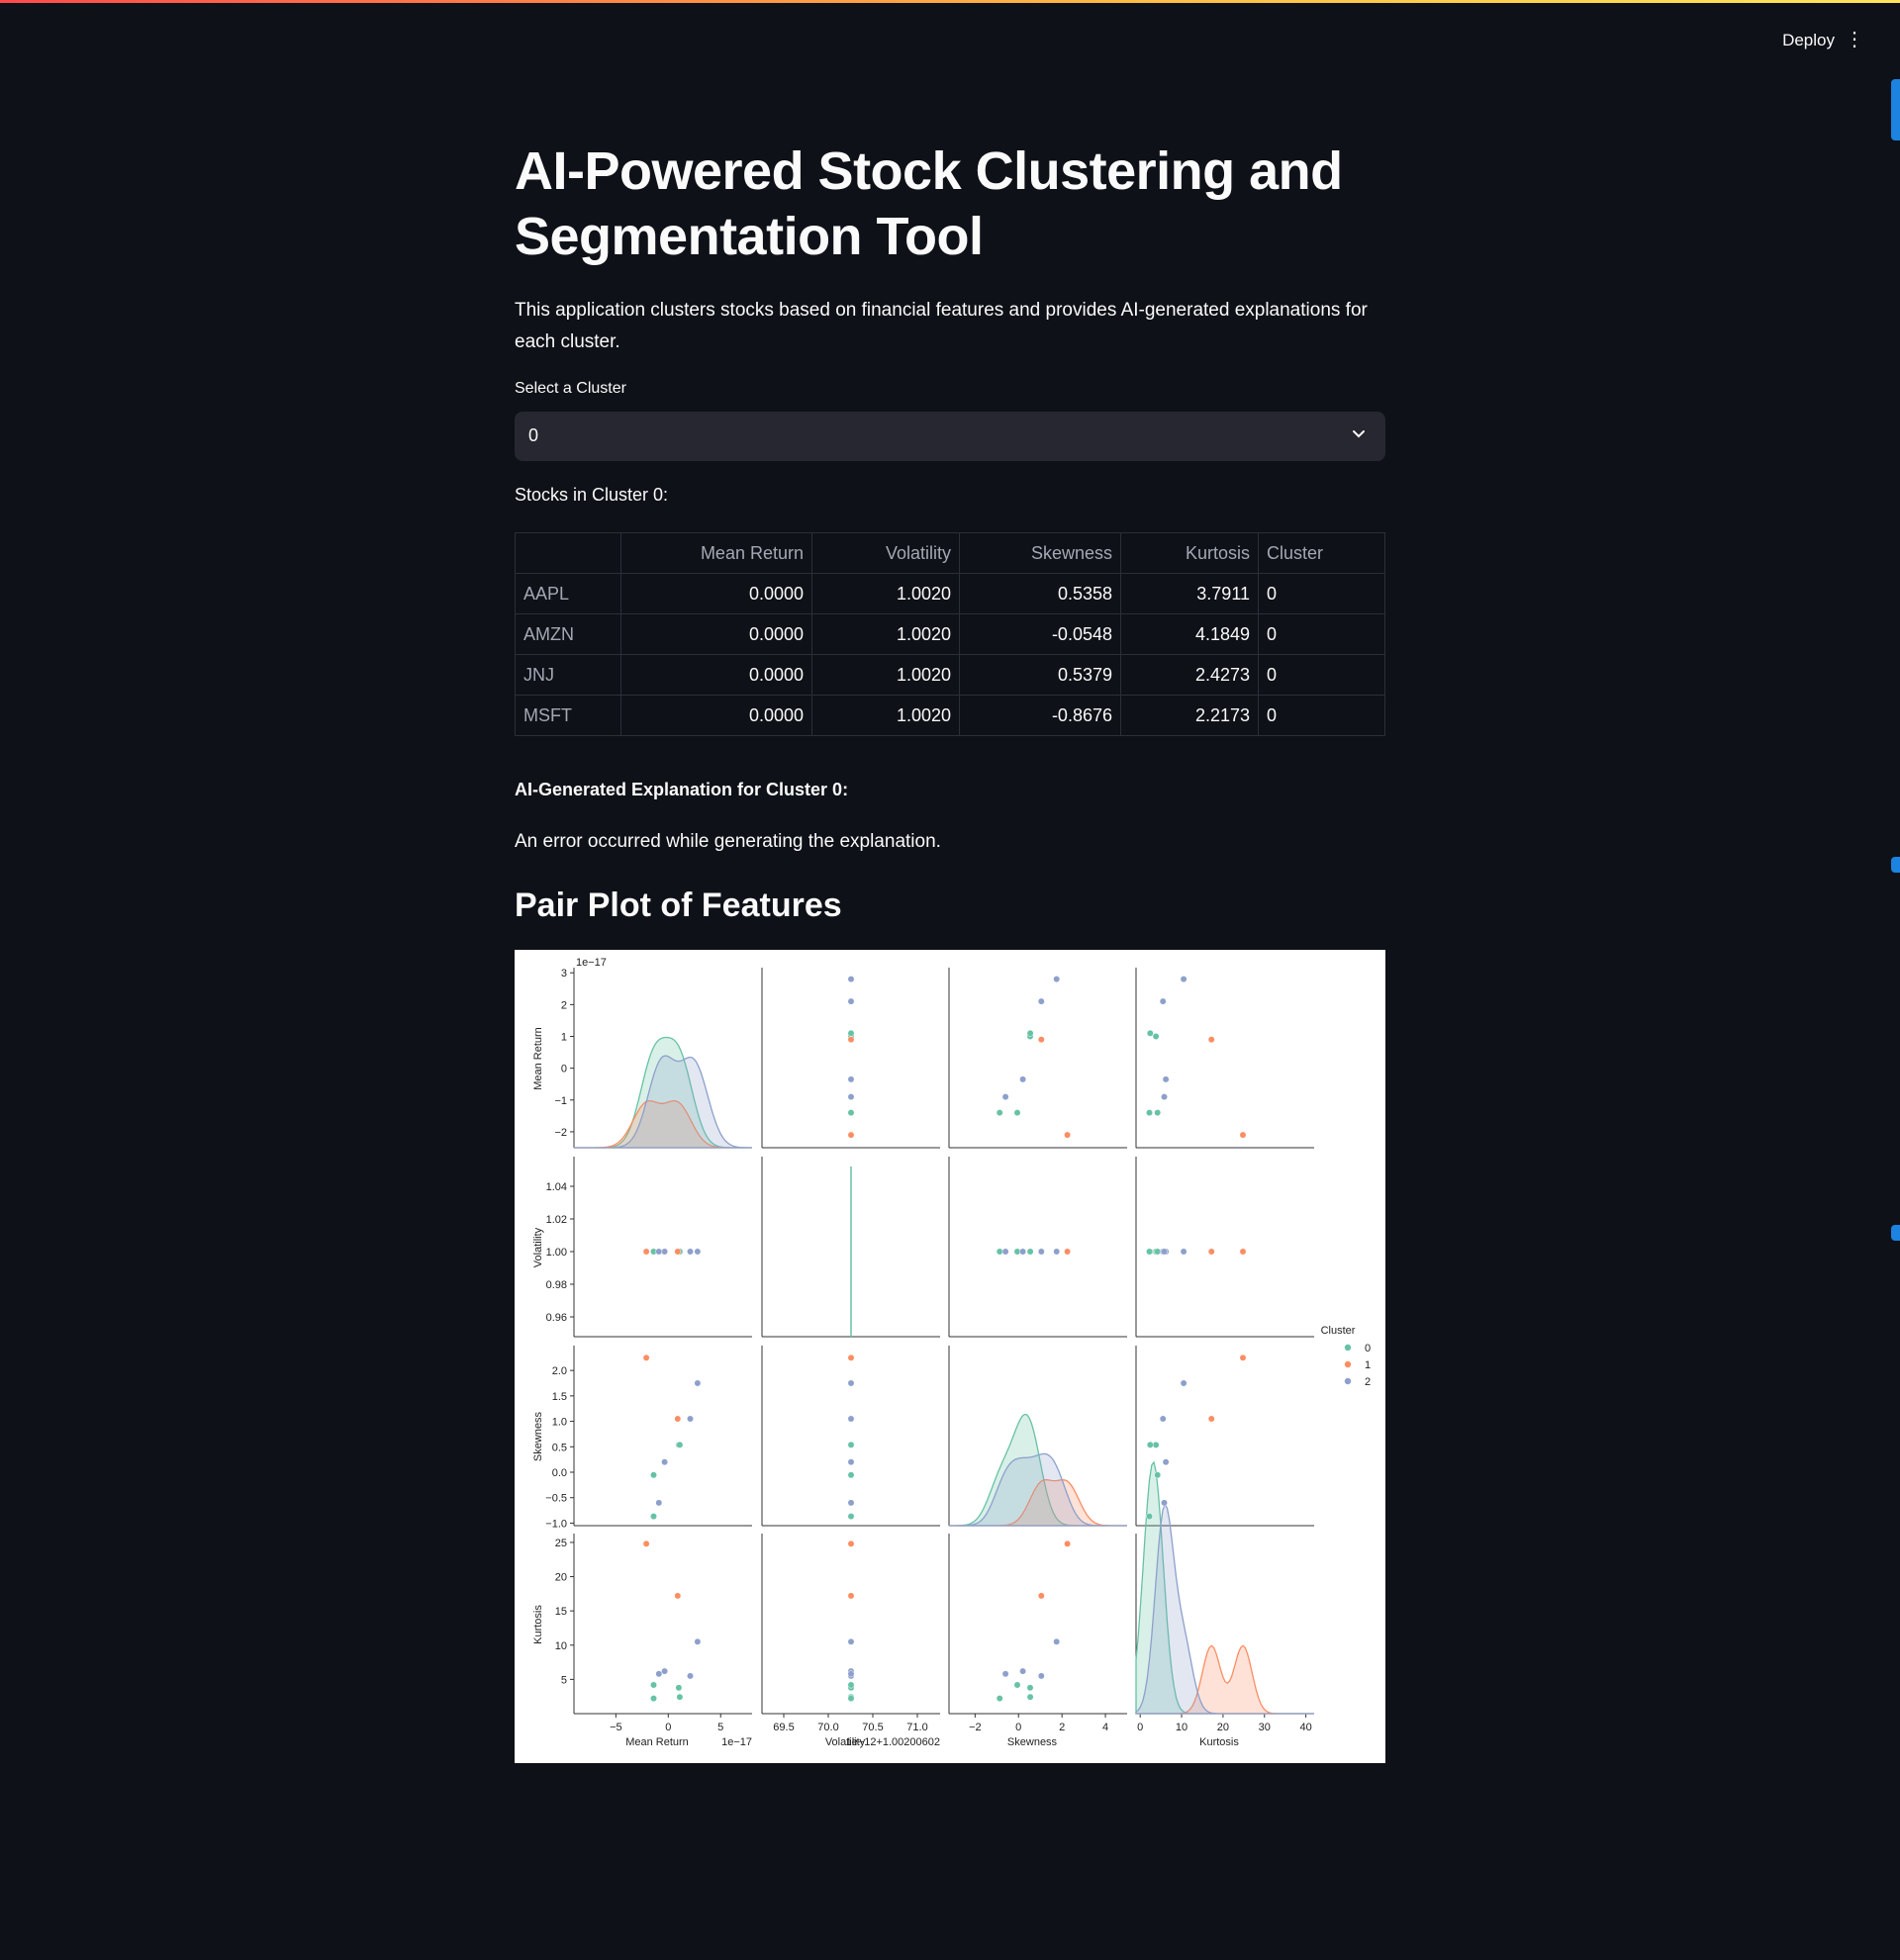 The image size is (1900, 1960). What do you see at coordinates (950, 436) in the screenshot?
I see `cluster-select: 0` at bounding box center [950, 436].